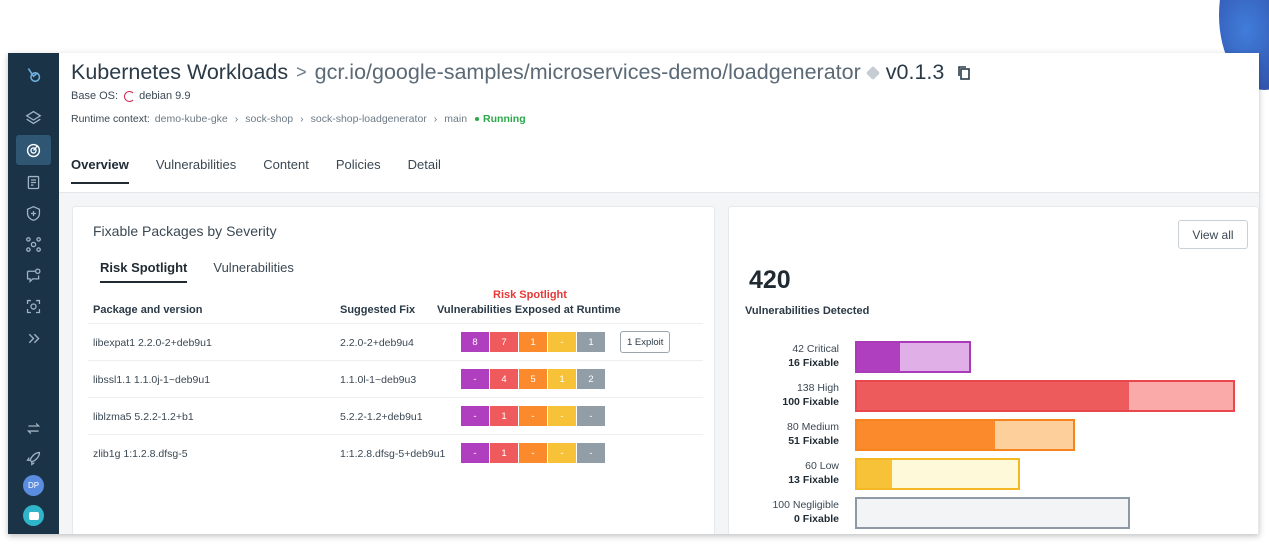 This screenshot has width=1269, height=559. I want to click on user-avatar: DP, so click(33, 485).